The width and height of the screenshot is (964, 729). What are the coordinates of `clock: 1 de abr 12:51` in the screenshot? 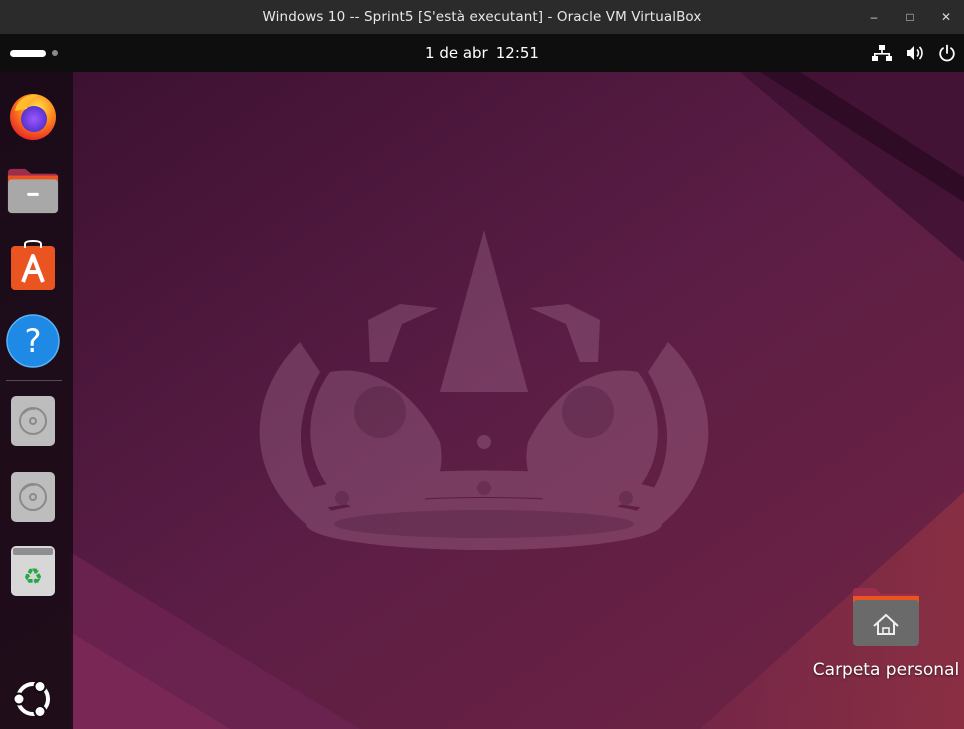 It's located at (482, 53).